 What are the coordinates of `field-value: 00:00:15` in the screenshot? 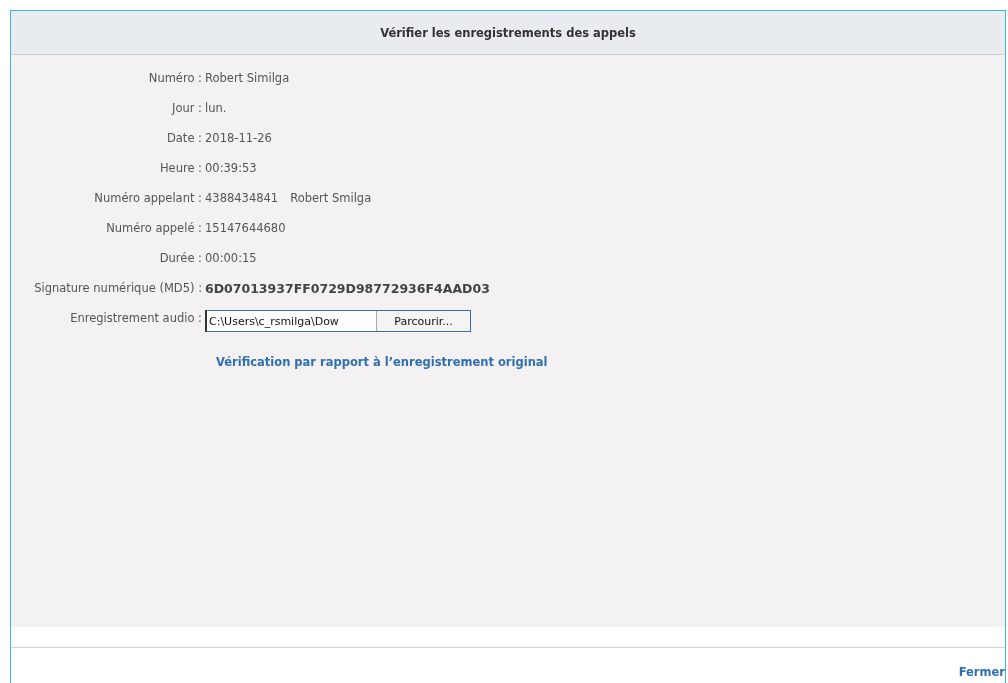 It's located at (231, 258).